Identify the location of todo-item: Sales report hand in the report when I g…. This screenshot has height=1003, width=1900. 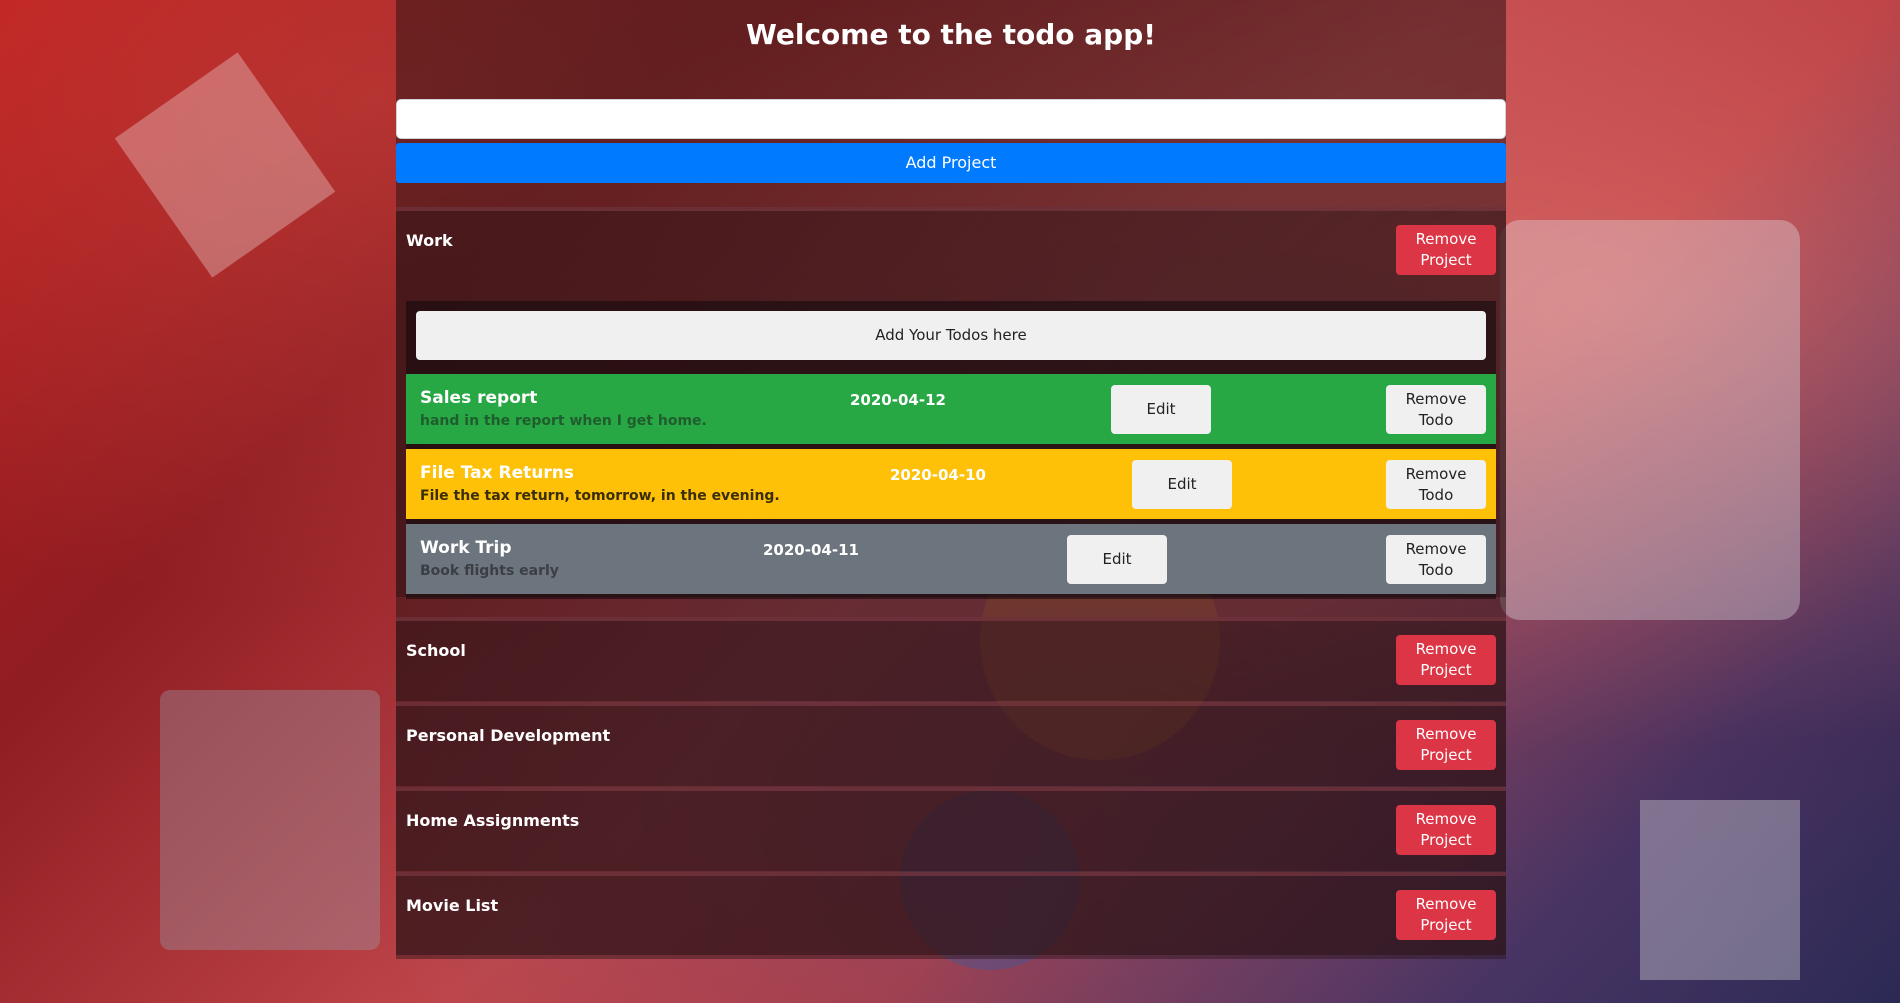
(951, 409).